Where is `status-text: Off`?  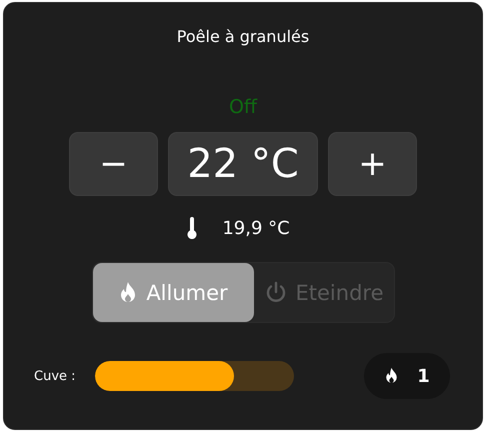
status-text: Off is located at coordinates (243, 108).